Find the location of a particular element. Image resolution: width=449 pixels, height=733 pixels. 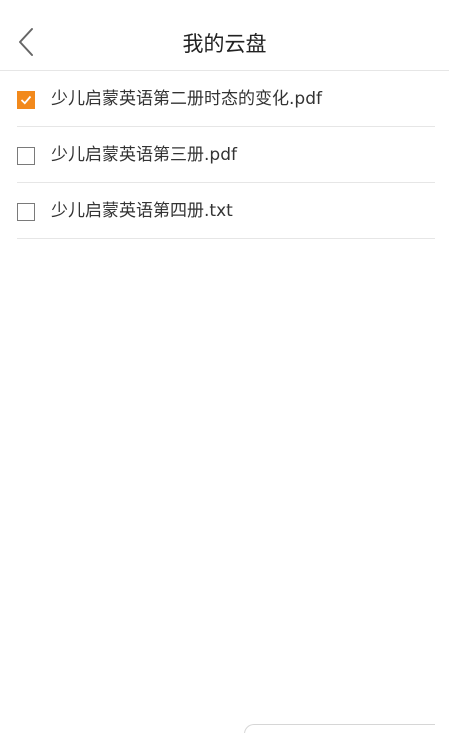

list-item: 少儿启蒙英语第三册.pdf is located at coordinates (226, 155).